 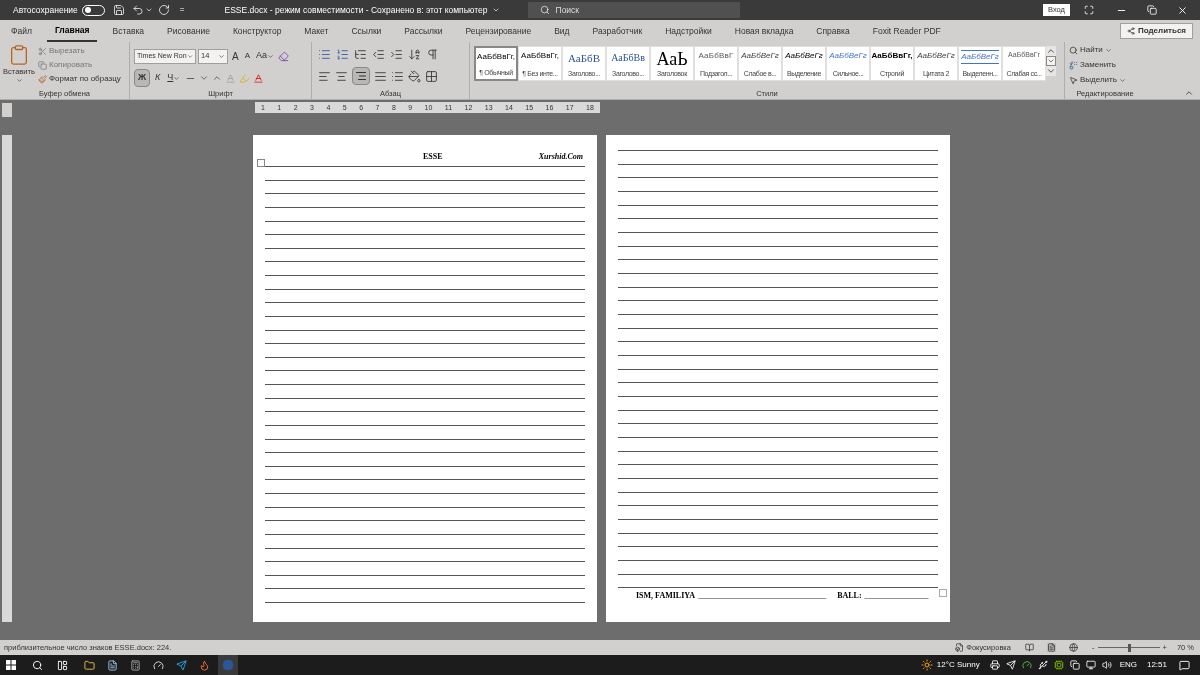 I want to click on multilevel-list-icon, so click(x=360, y=54).